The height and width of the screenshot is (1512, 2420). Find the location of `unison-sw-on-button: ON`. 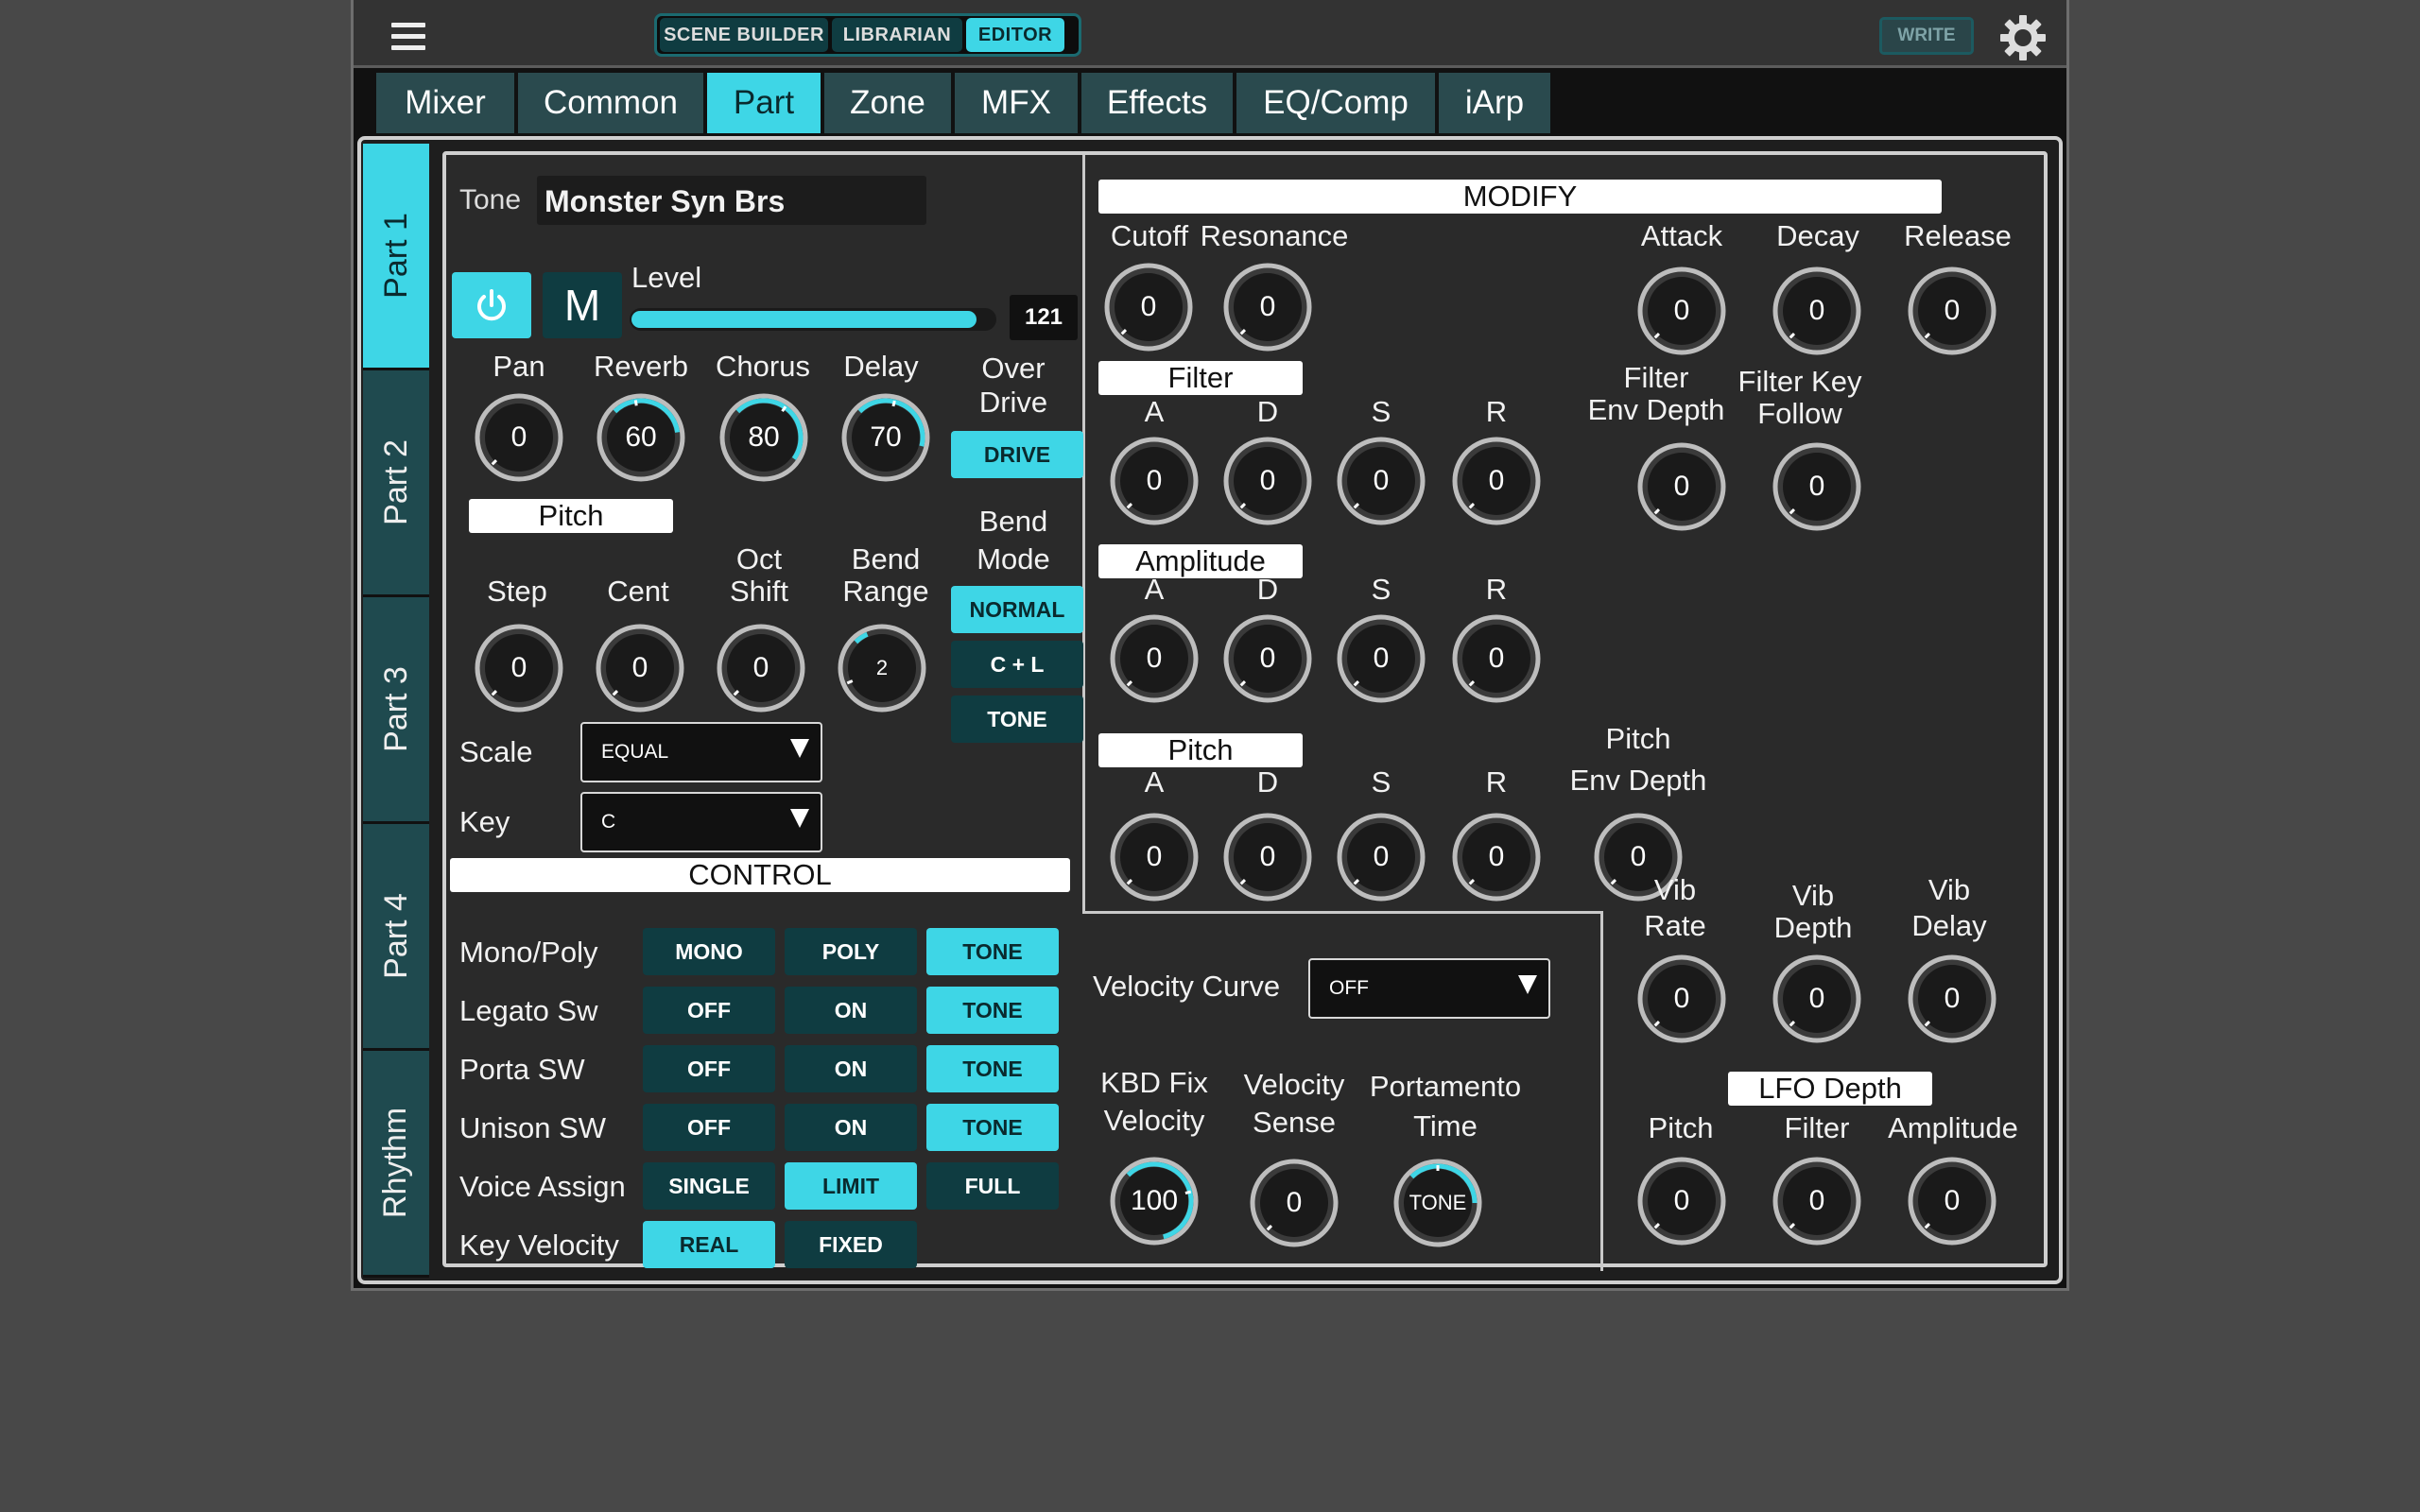

unison-sw-on-button: ON is located at coordinates (851, 1127).